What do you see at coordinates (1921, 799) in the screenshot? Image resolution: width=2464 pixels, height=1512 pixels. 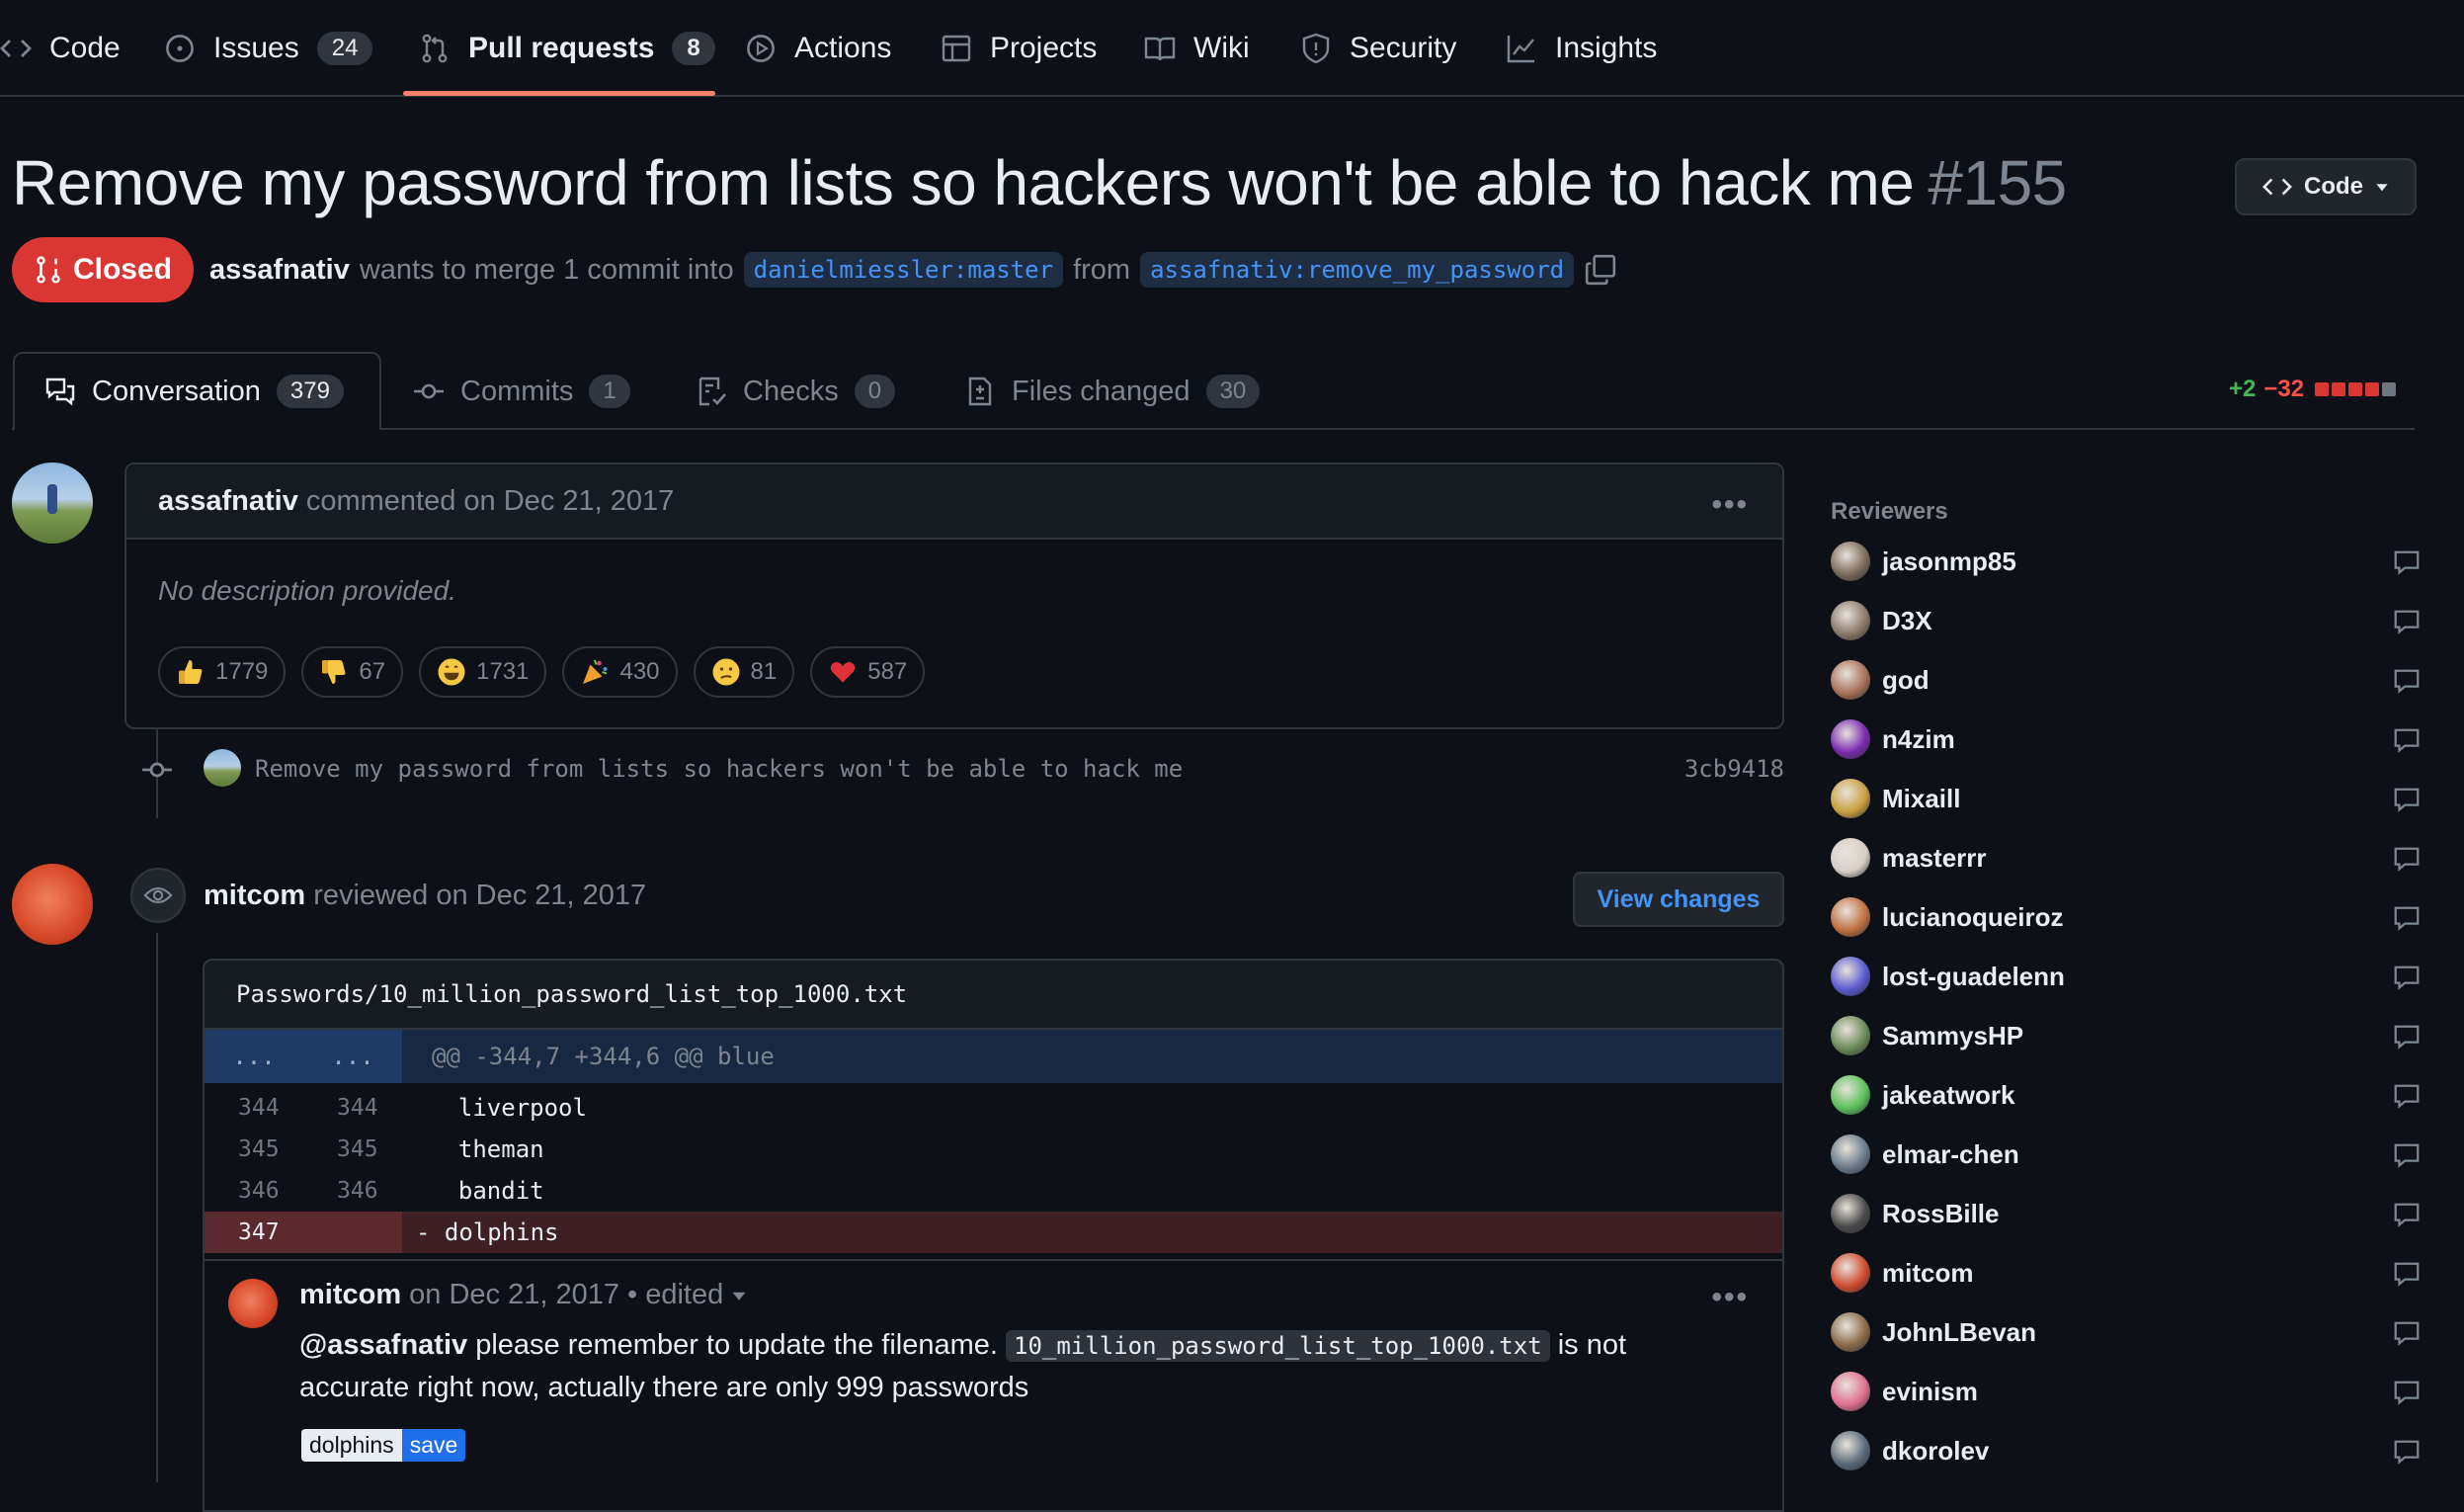 I see `reviewer-name: Mixaill` at bounding box center [1921, 799].